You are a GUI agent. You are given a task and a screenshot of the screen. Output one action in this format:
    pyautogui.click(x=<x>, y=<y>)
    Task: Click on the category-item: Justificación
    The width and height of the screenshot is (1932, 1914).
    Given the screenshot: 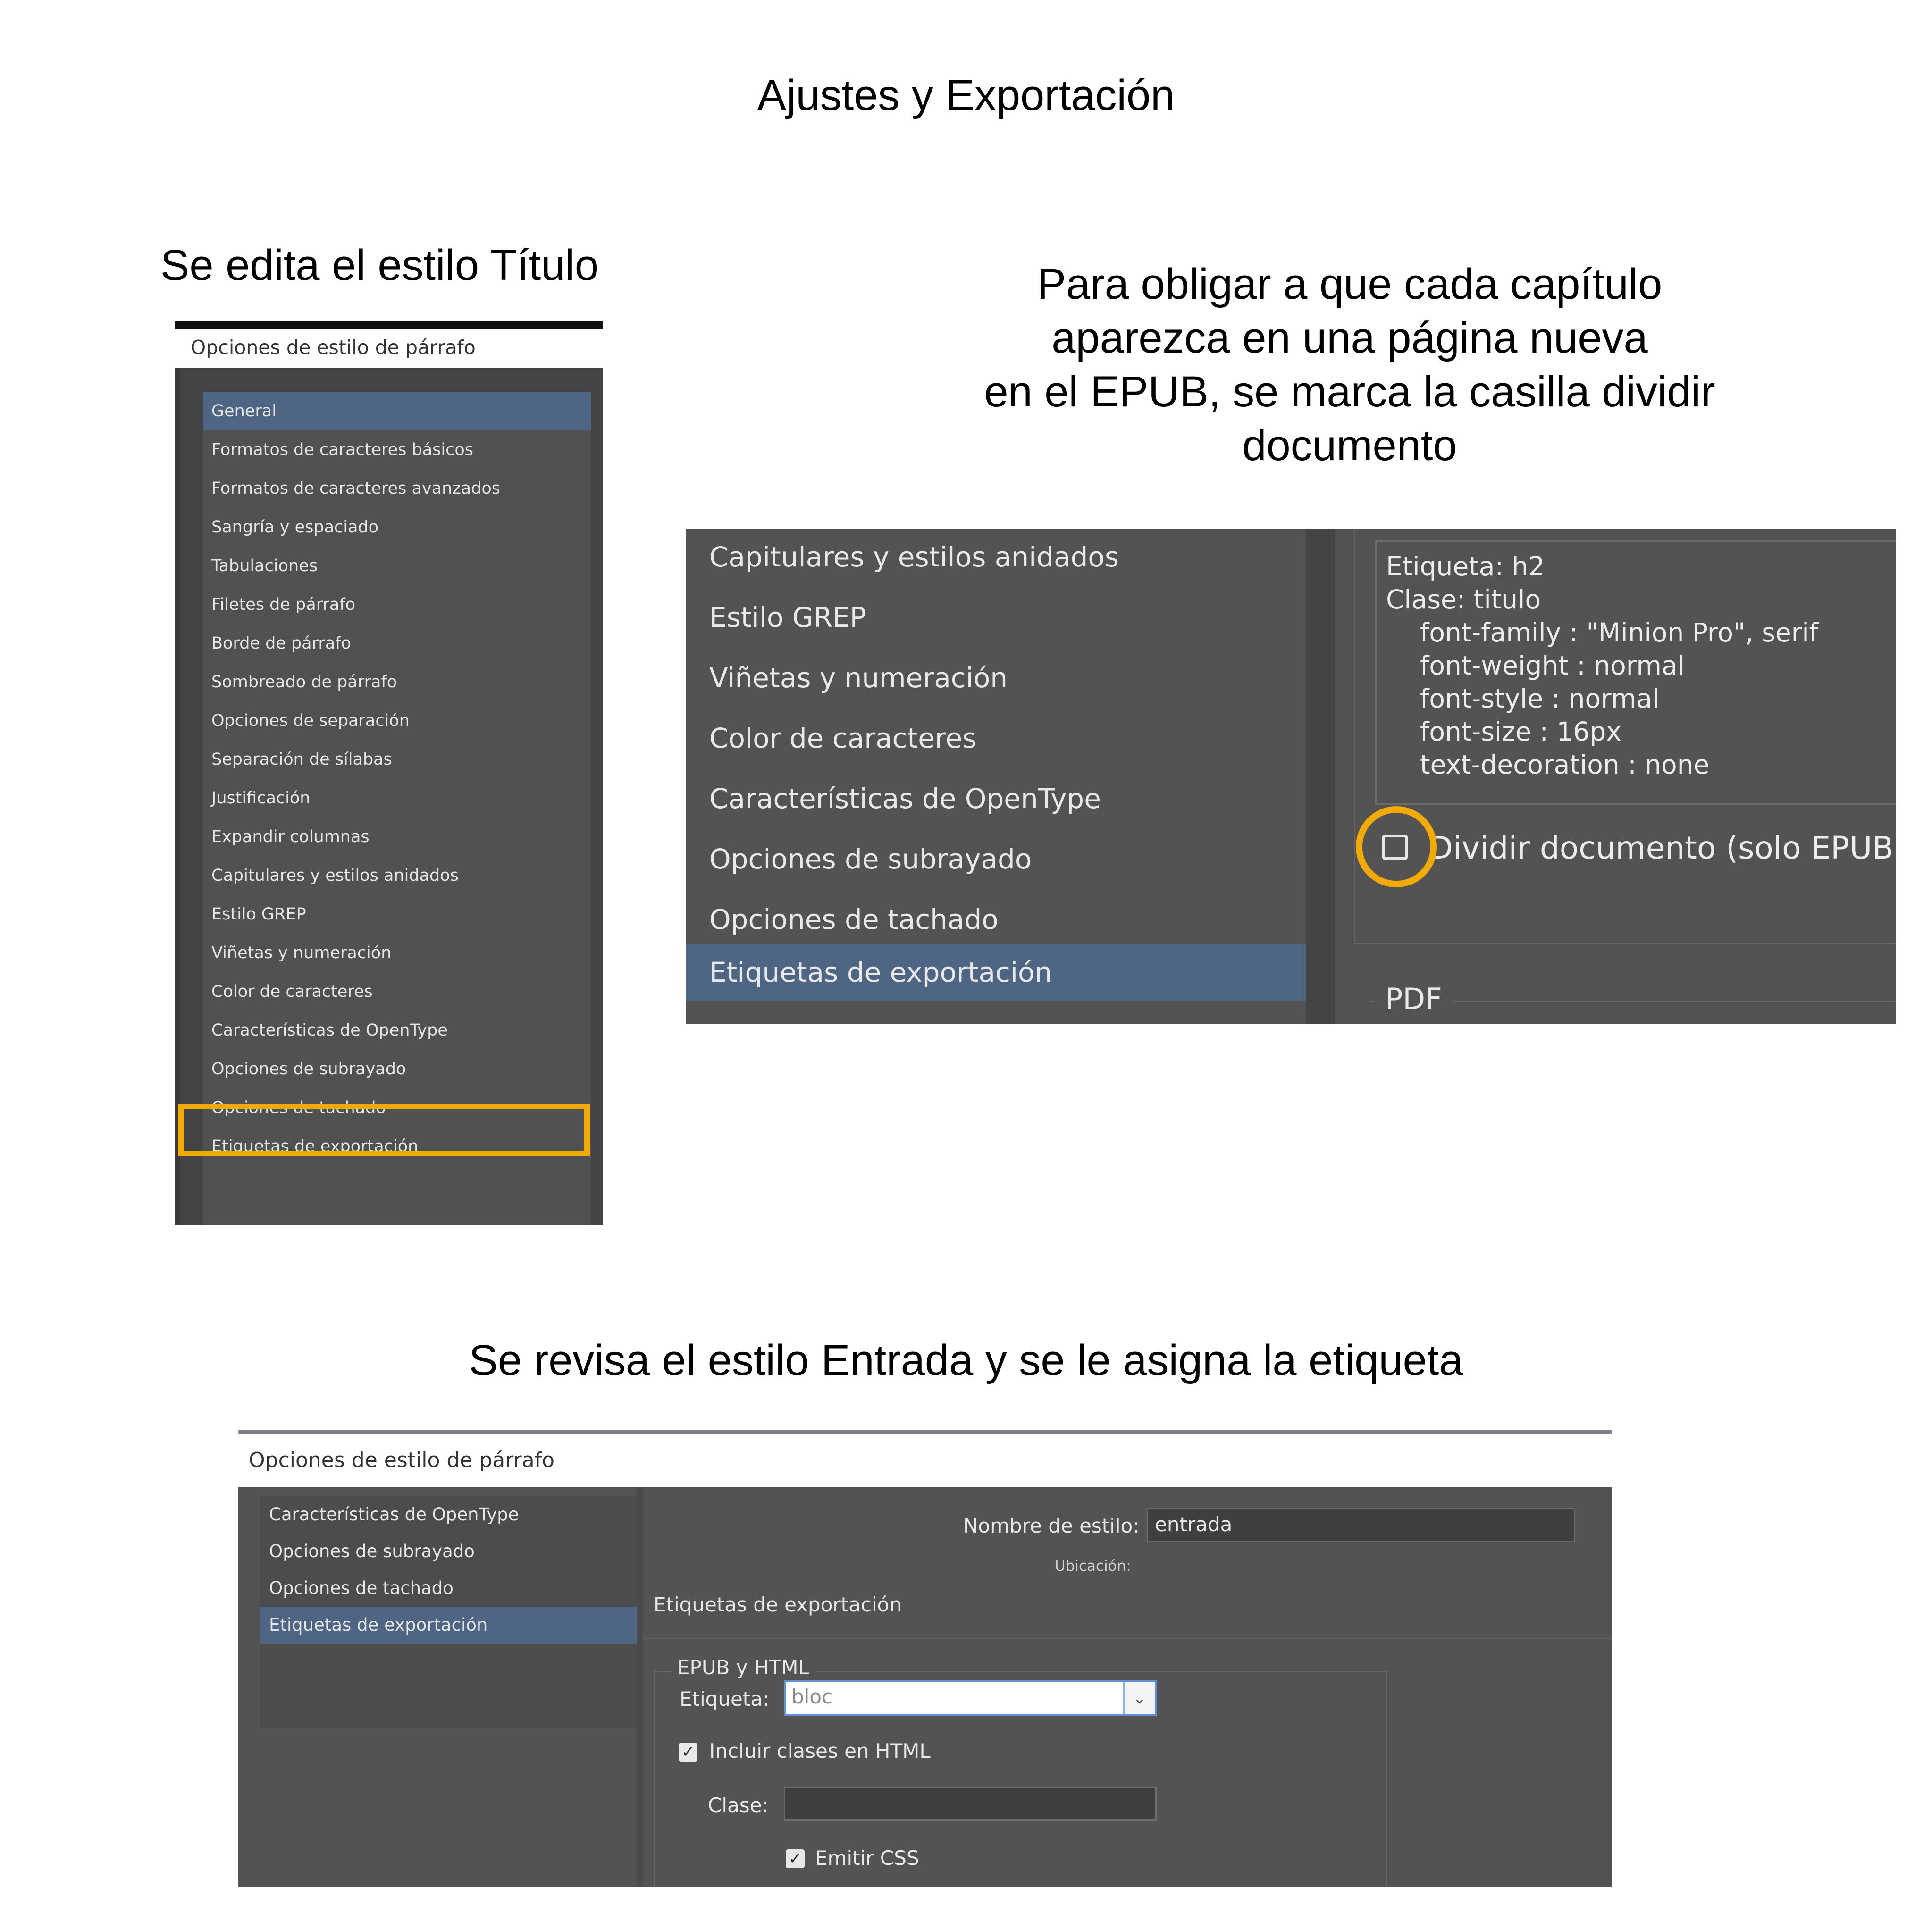 What is the action you would take?
    pyautogui.click(x=397, y=798)
    